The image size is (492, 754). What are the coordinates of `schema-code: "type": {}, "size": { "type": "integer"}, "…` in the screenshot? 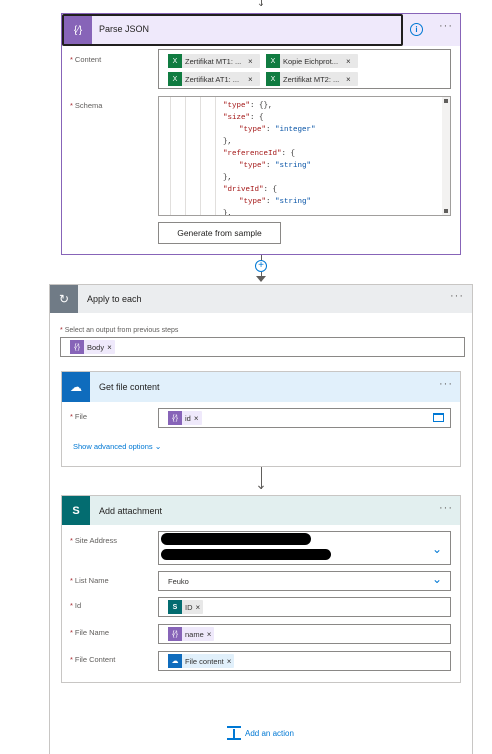 It's located at (269, 158).